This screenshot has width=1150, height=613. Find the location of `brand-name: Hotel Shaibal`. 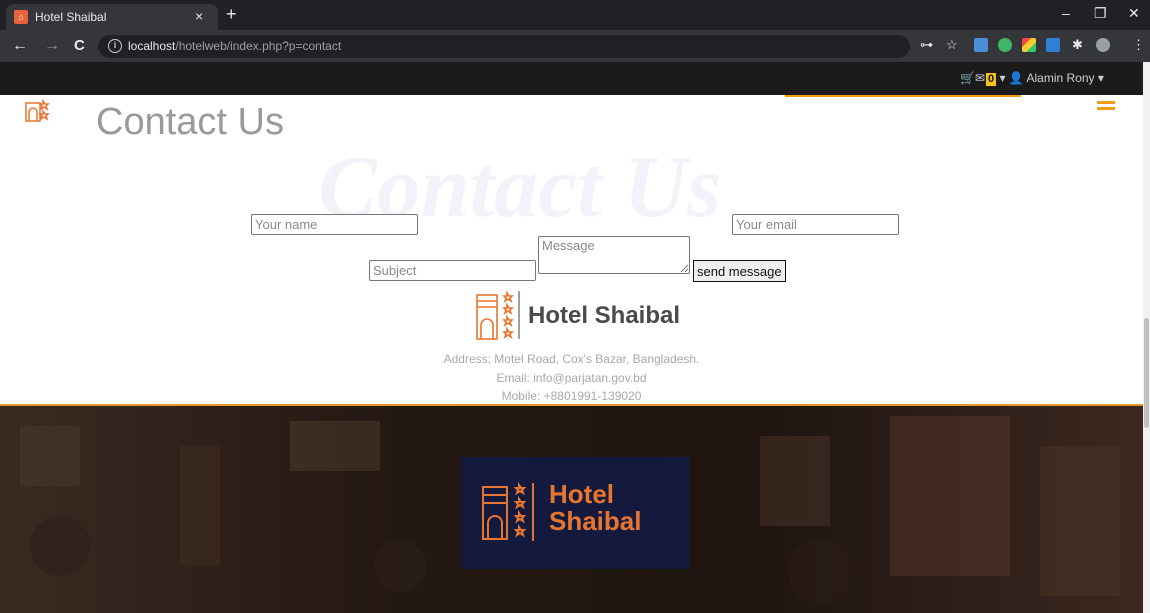

brand-name: Hotel Shaibal is located at coordinates (595, 508).